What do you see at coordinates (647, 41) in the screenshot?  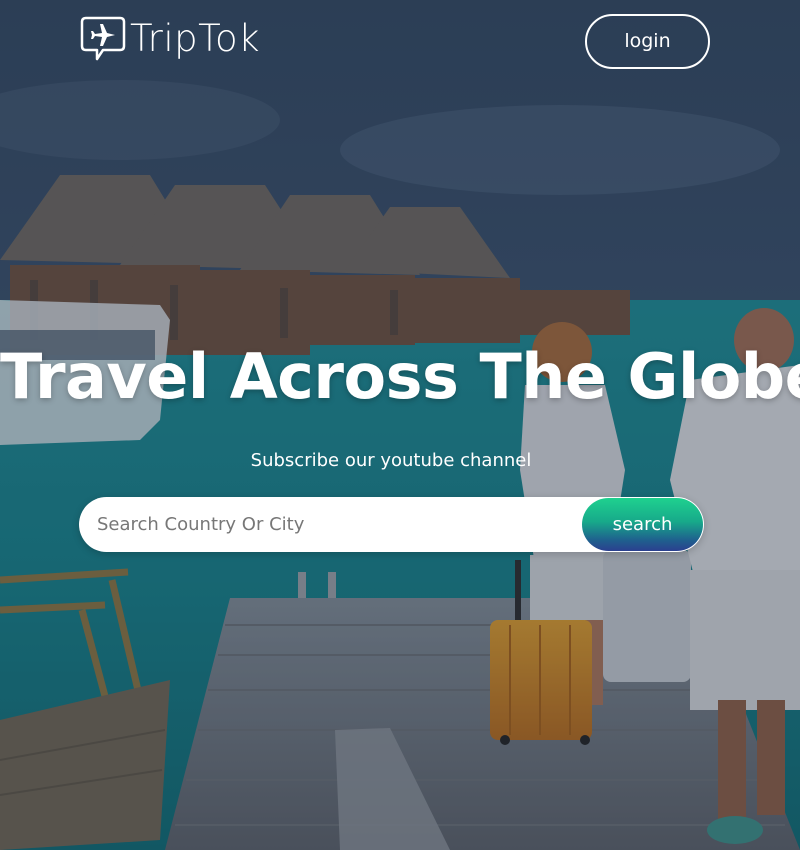 I see `login-button: login` at bounding box center [647, 41].